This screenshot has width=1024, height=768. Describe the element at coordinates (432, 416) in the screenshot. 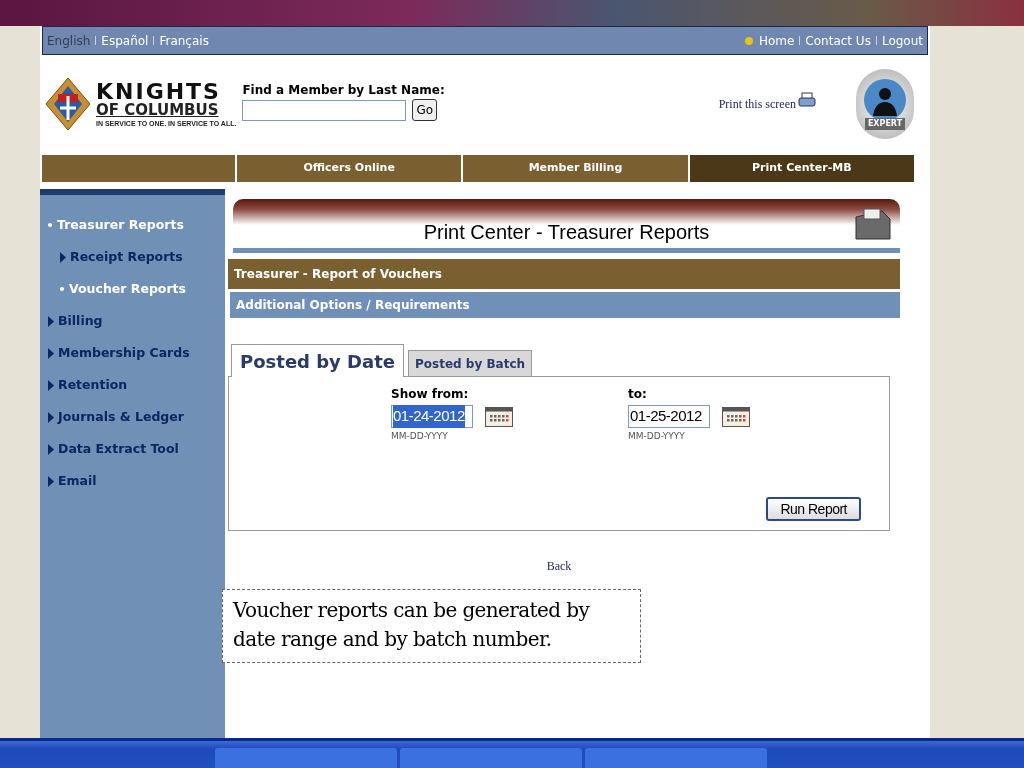

I see `date-field: 01-24-2012` at that location.